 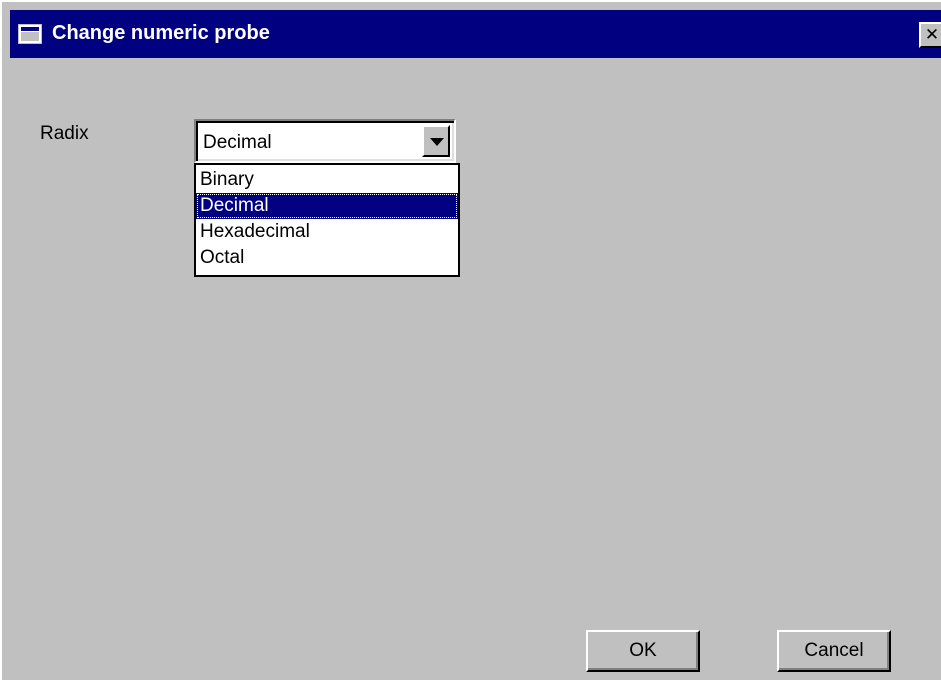 I want to click on radix-dropdown-list: Binary Decimal Hexadecimal Octal, so click(x=327, y=220).